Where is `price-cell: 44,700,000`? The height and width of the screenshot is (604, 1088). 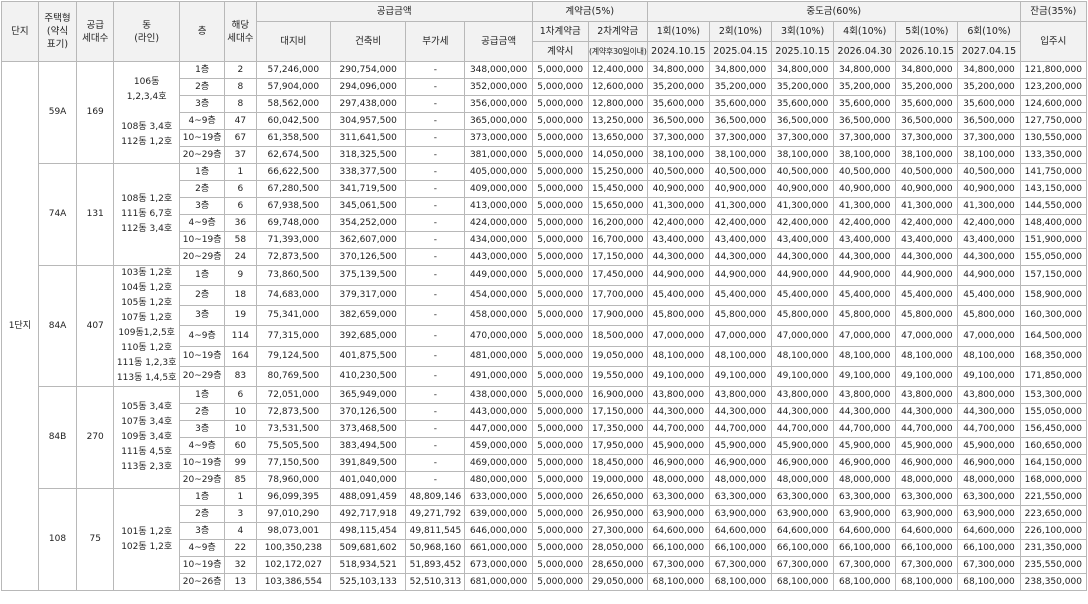
price-cell: 44,700,000 is located at coordinates (927, 429).